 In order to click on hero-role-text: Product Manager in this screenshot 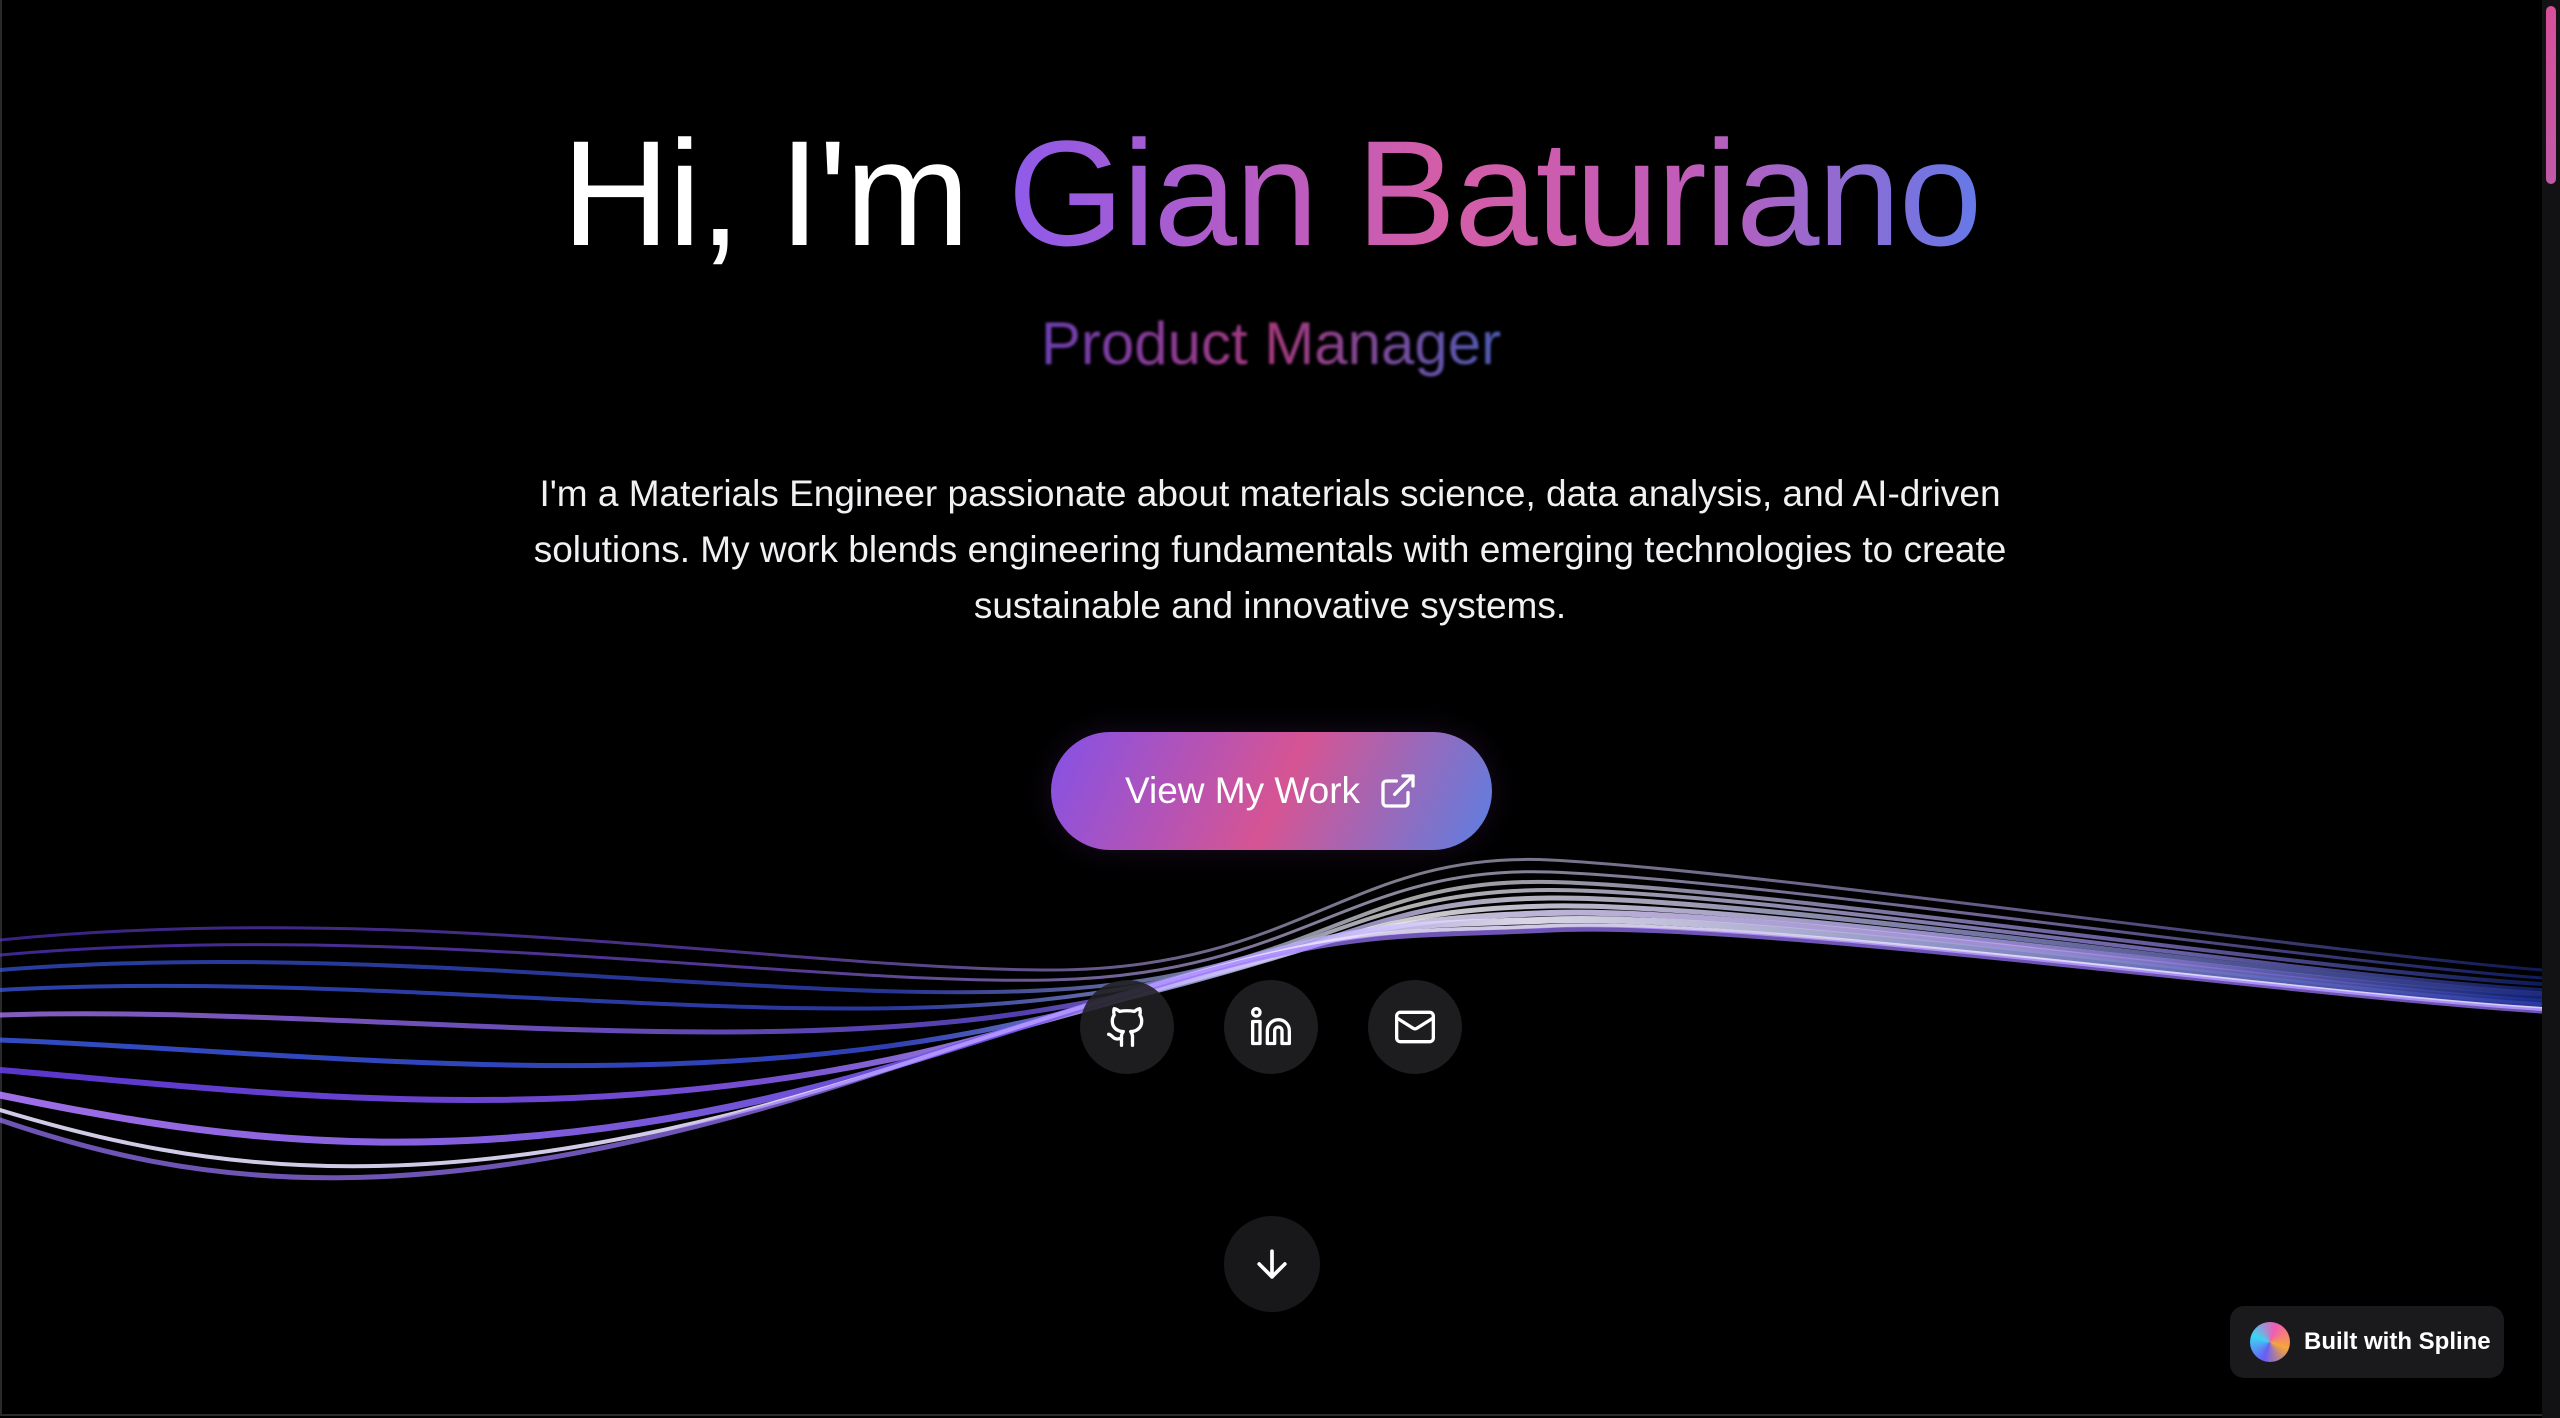, I will do `click(1271, 343)`.